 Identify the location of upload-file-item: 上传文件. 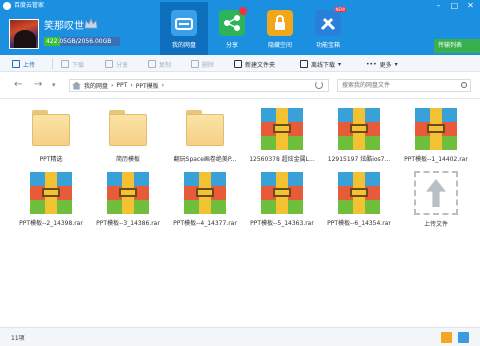
(436, 201).